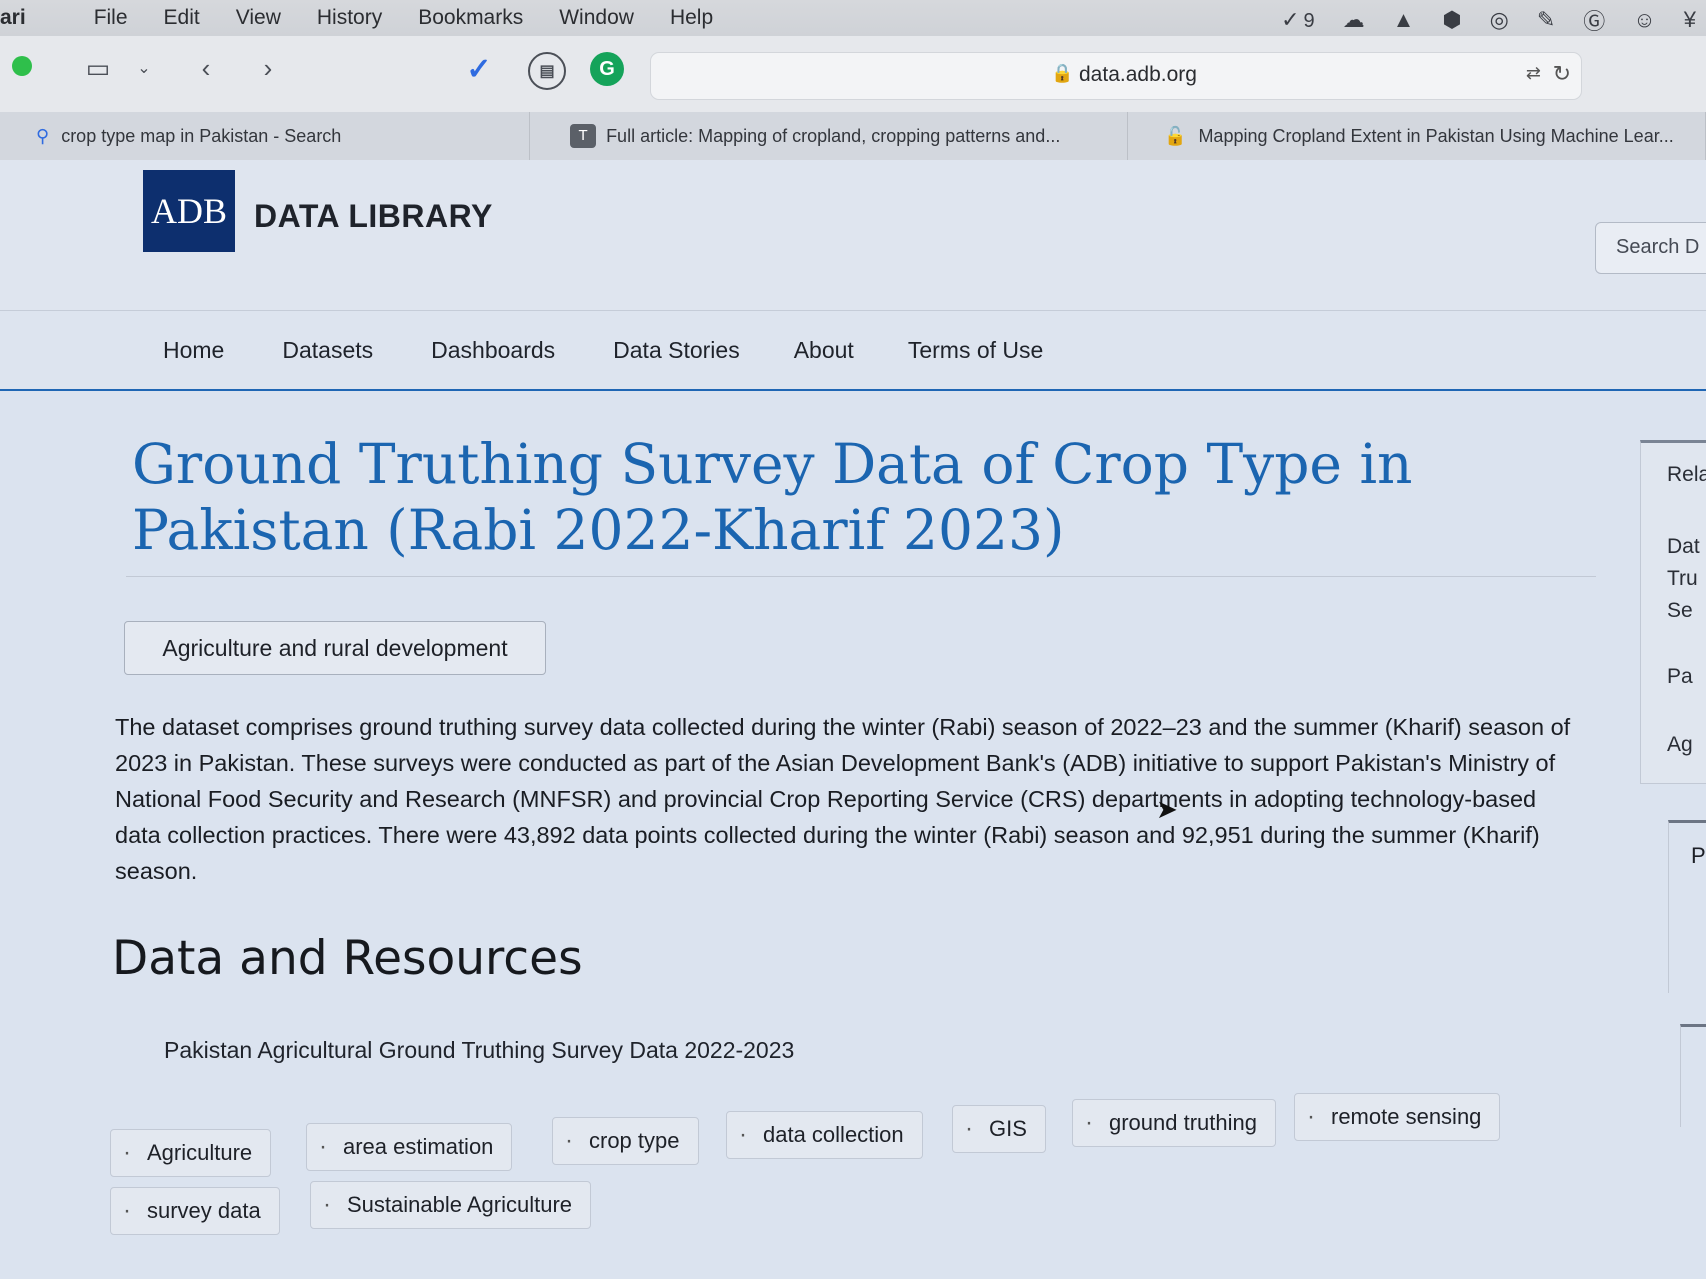 This screenshot has width=1706, height=1279. I want to click on tag-survey-data: survey data, so click(195, 1211).